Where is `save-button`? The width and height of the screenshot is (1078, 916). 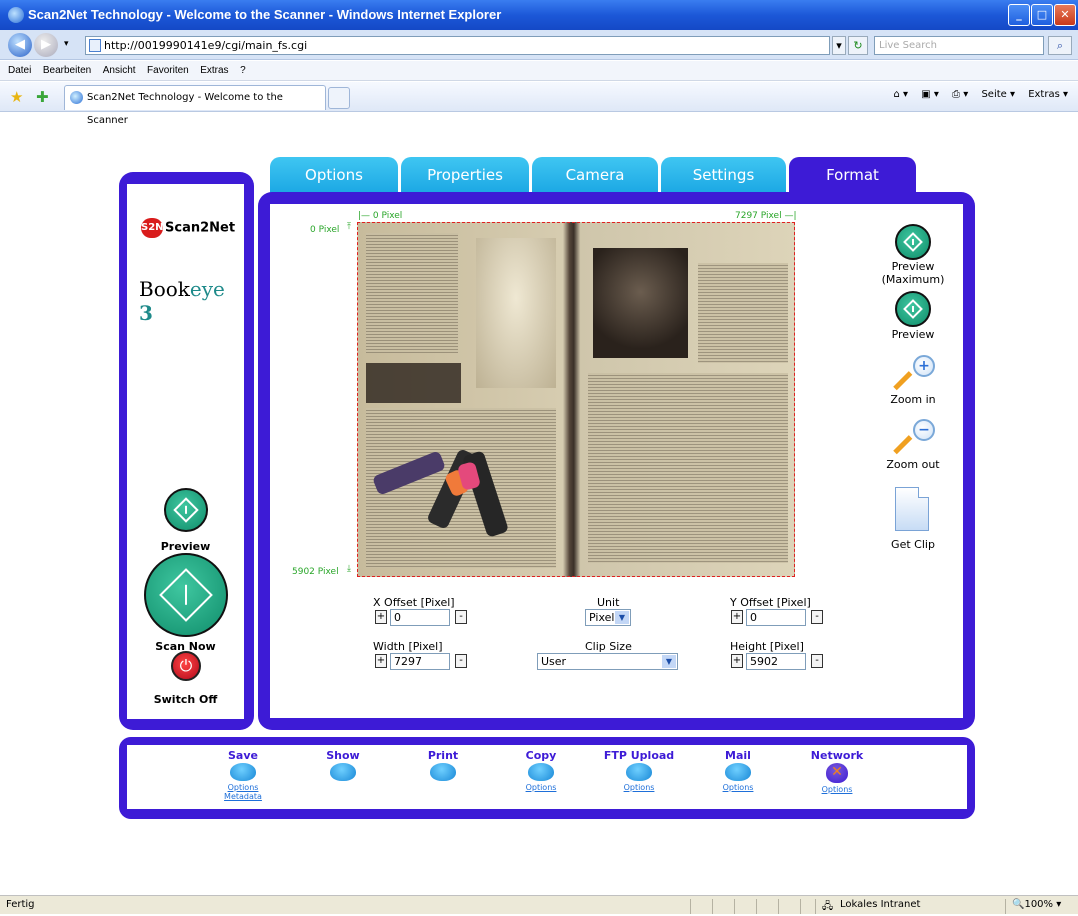 save-button is located at coordinates (243, 772).